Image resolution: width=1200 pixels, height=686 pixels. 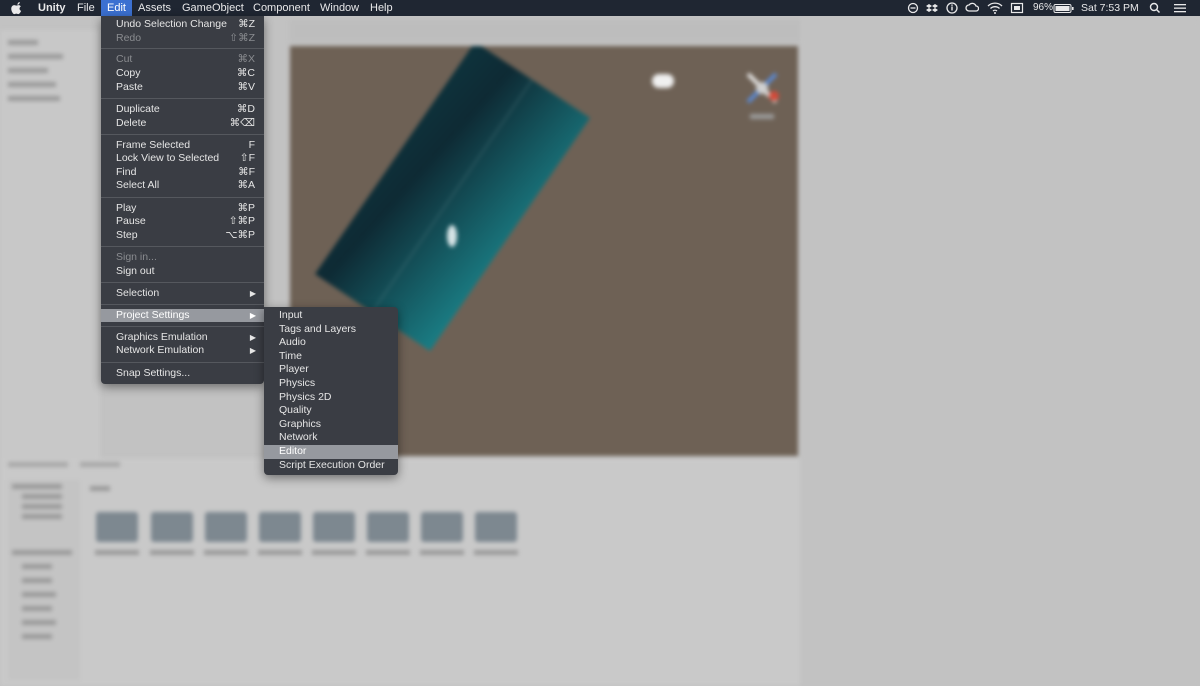 I want to click on menu-item-sign-out: Sign out, so click(x=182, y=272).